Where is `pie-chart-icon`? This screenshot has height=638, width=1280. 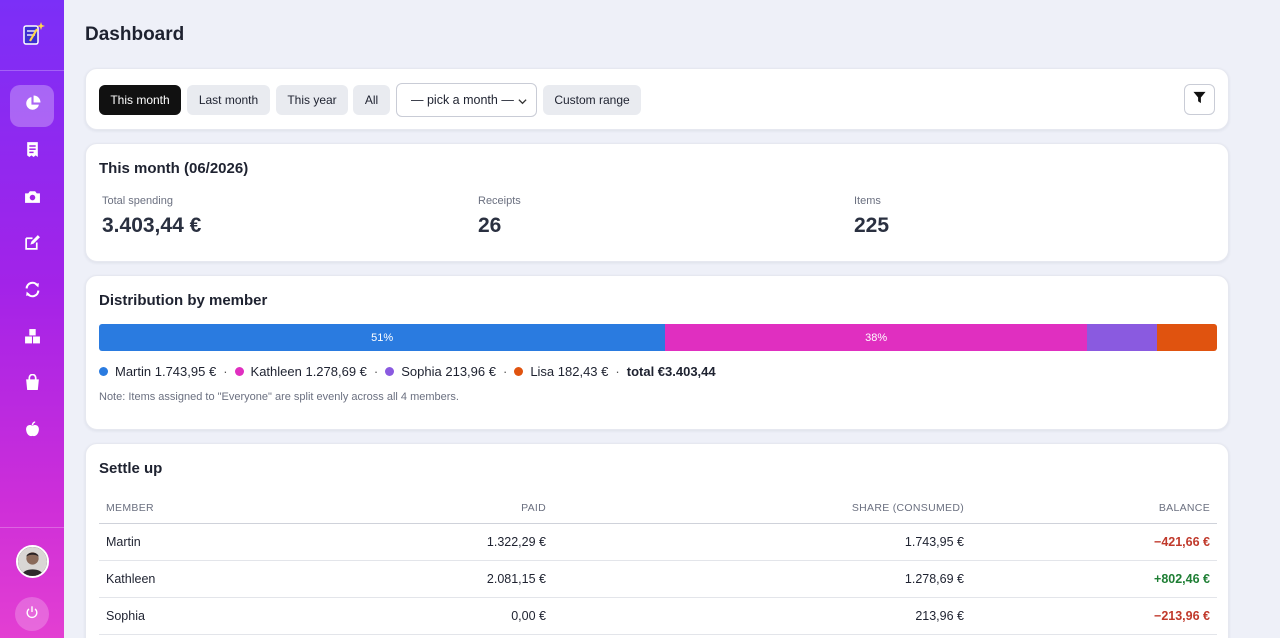 pie-chart-icon is located at coordinates (32, 106).